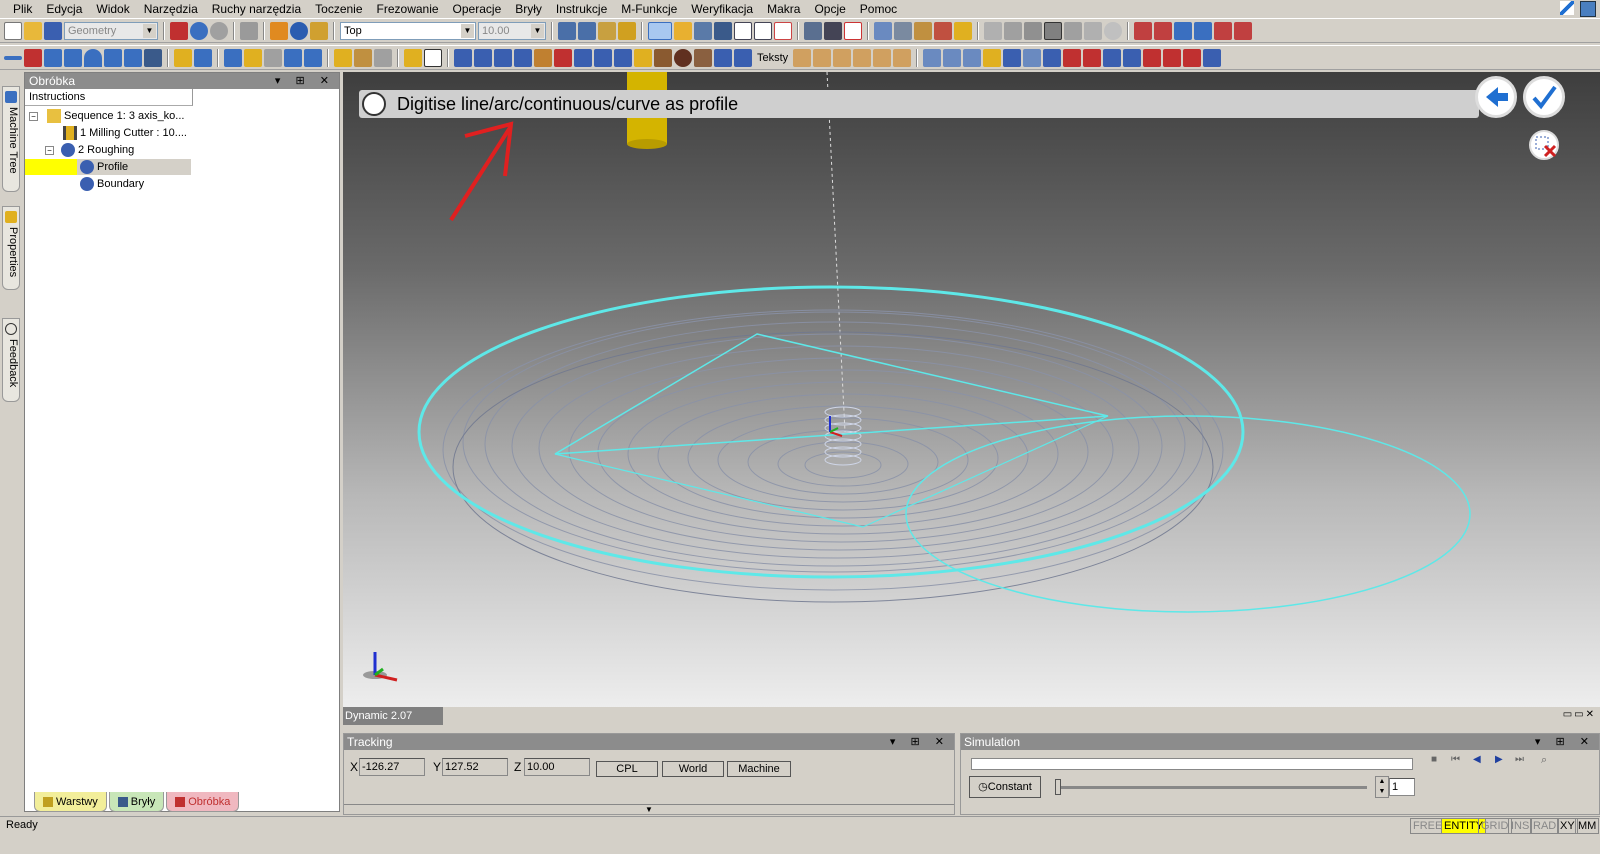  I want to click on tab-bryly: Bryły, so click(136, 802).